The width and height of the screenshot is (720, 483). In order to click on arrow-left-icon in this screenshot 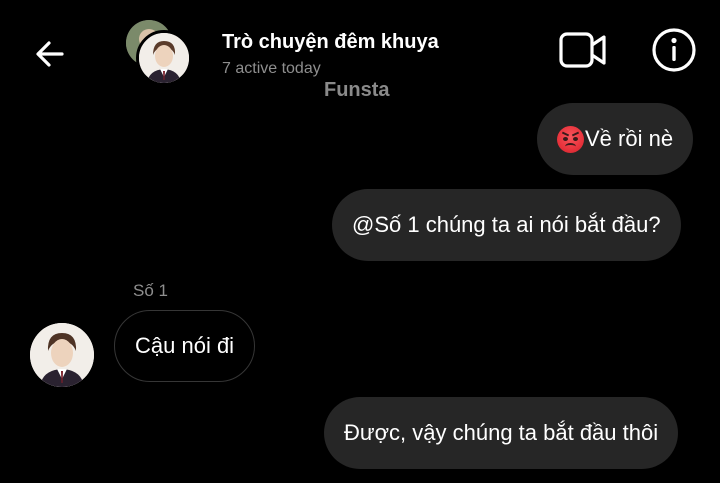, I will do `click(50, 54)`.